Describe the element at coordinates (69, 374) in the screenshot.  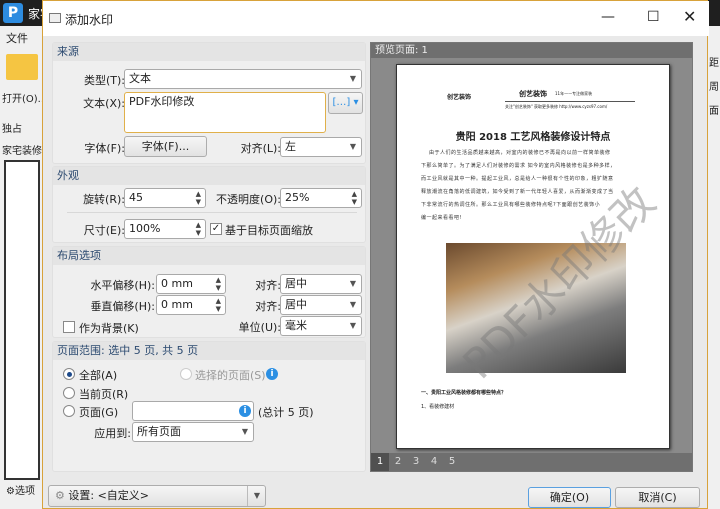
I see `radio-all` at that location.